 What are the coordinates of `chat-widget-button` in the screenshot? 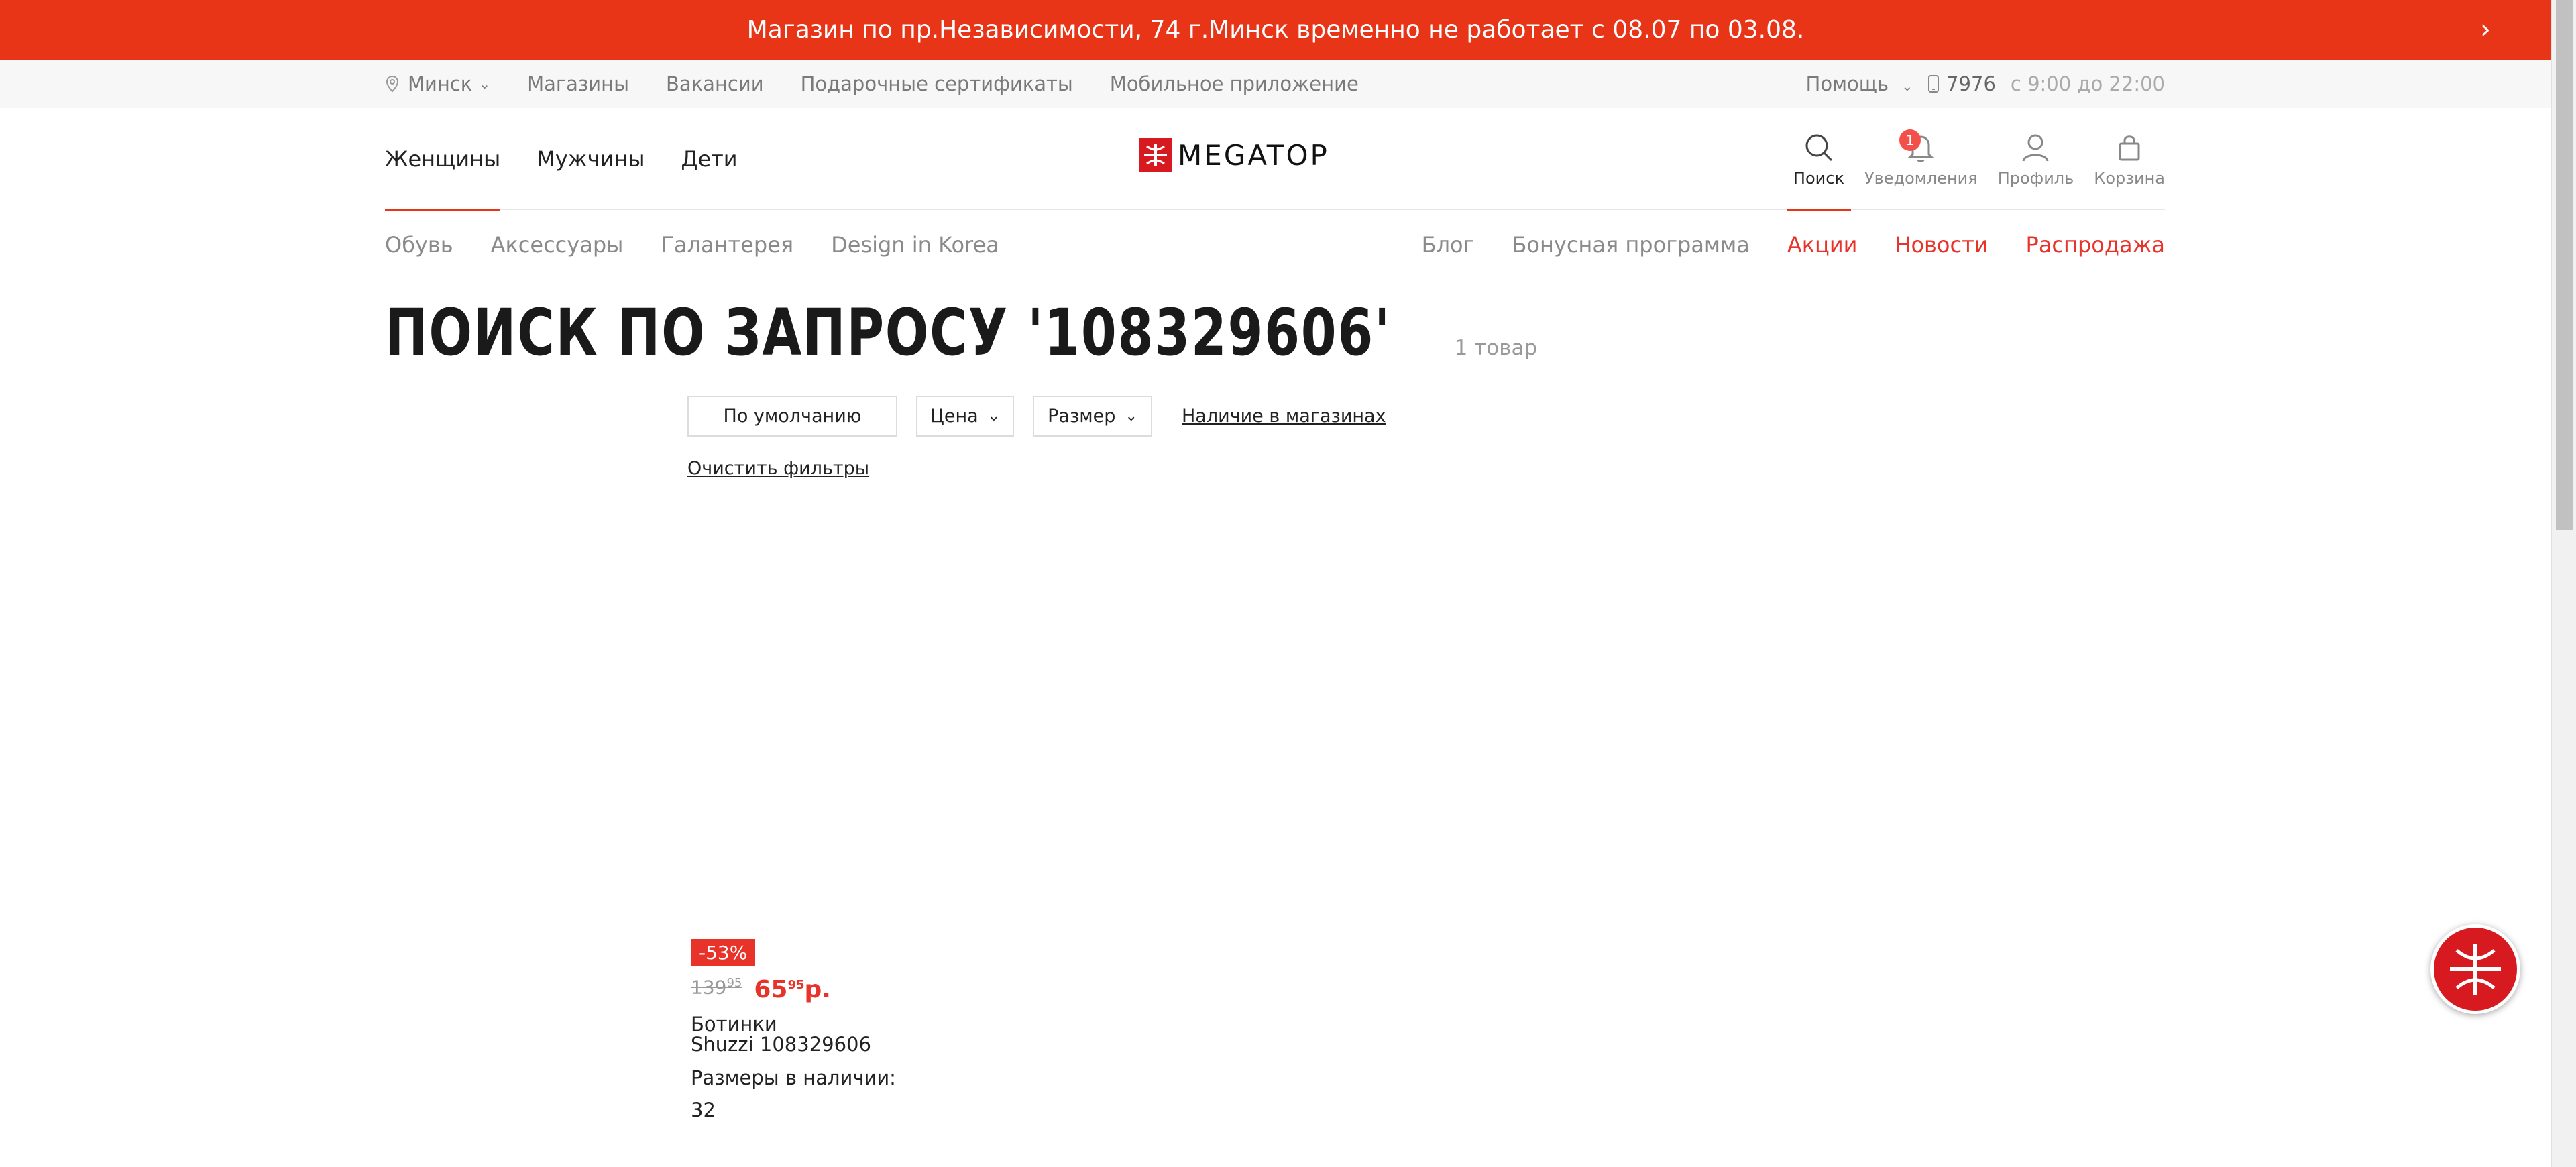 It's located at (2475, 969).